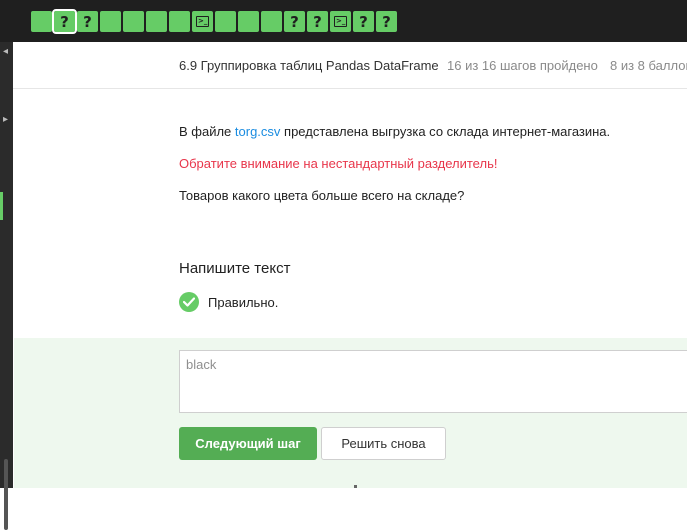  I want to click on step-quiz-3: ?, so click(87, 21).